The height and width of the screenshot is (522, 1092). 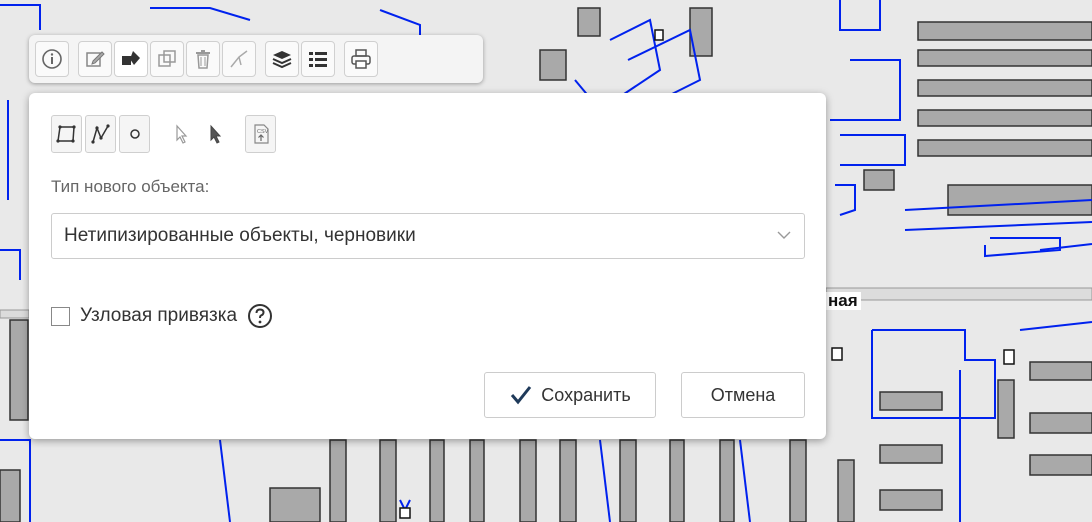 What do you see at coordinates (586, 394) in the screenshot?
I see `save-label: Сохранить` at bounding box center [586, 394].